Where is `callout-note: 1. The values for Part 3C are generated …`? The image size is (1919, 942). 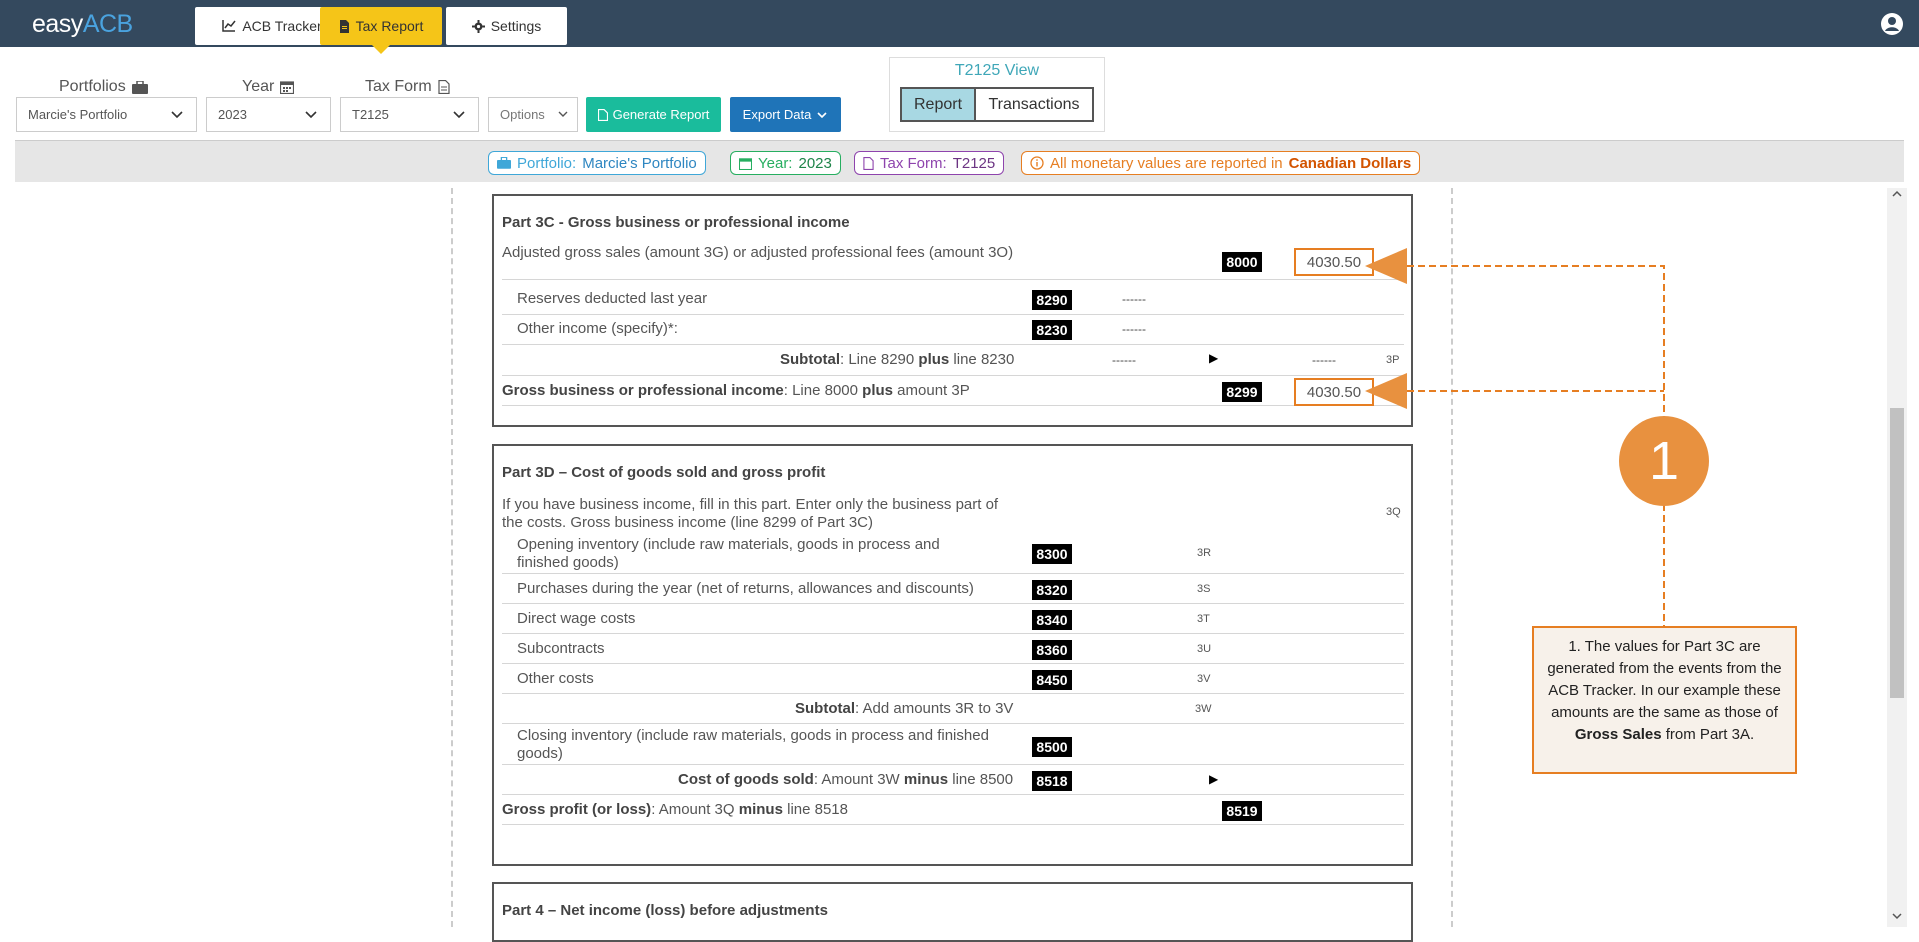
callout-note: 1. The values for Part 3C are generated … is located at coordinates (1664, 700).